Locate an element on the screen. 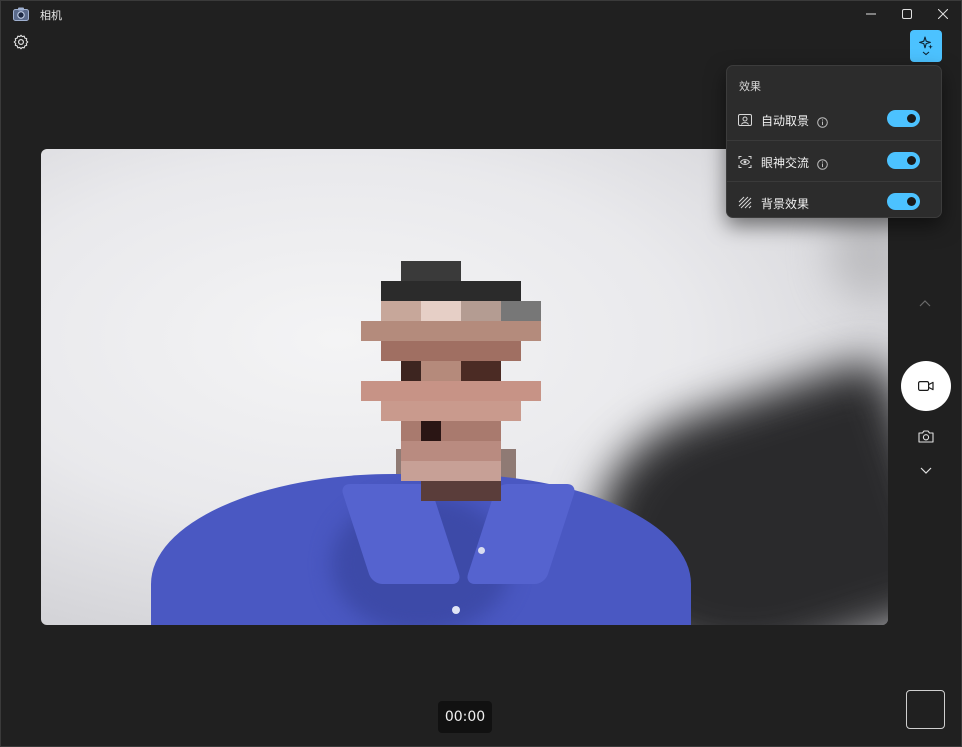 The width and height of the screenshot is (962, 747). record-video-button is located at coordinates (926, 386).